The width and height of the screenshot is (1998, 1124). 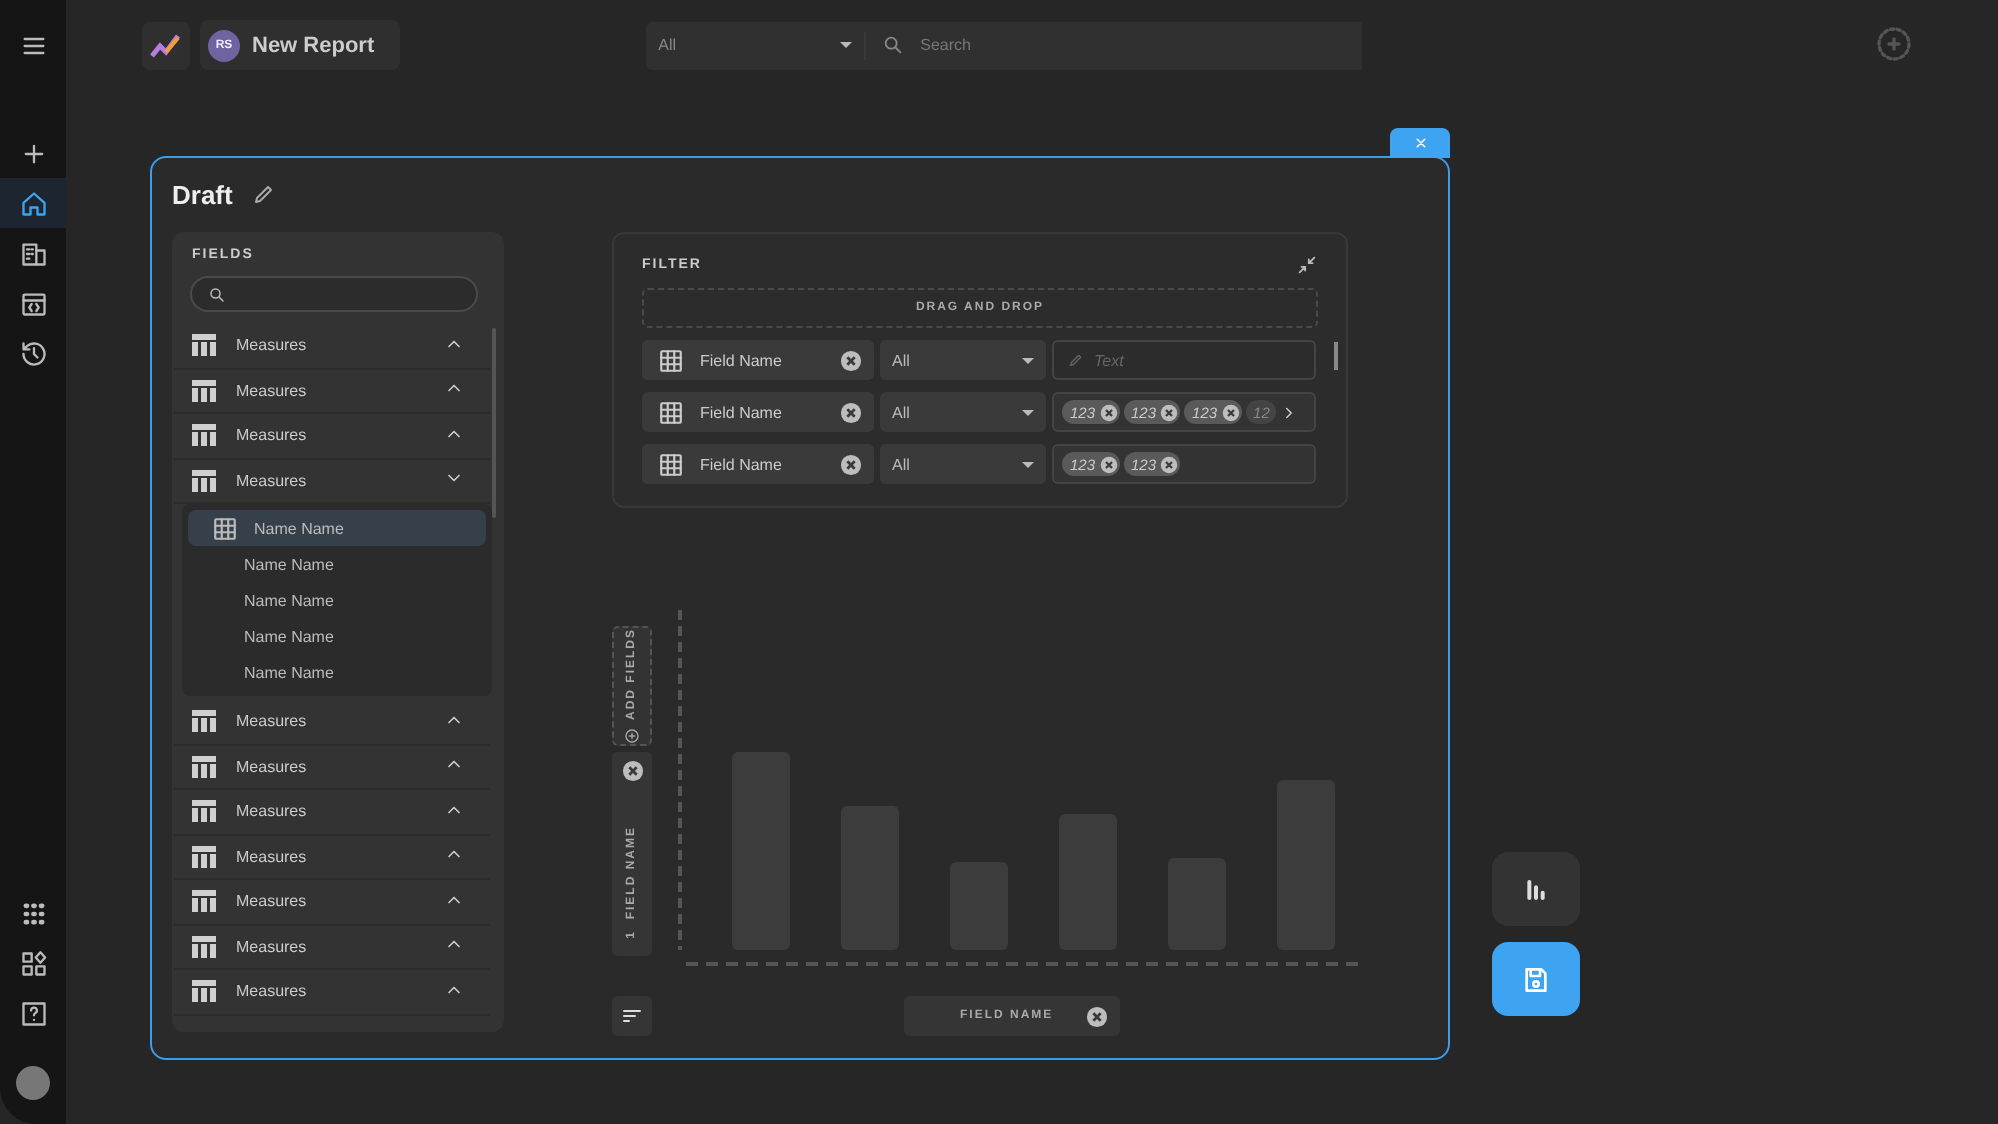 I want to click on search-input: Search, so click(x=1120, y=45).